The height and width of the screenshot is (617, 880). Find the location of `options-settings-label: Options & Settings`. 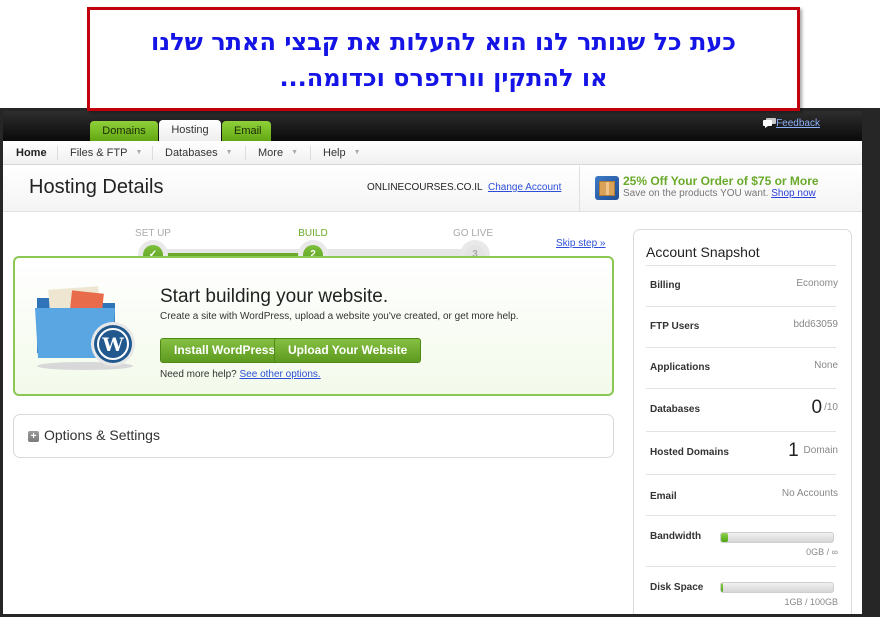

options-settings-label: Options & Settings is located at coordinates (102, 435).